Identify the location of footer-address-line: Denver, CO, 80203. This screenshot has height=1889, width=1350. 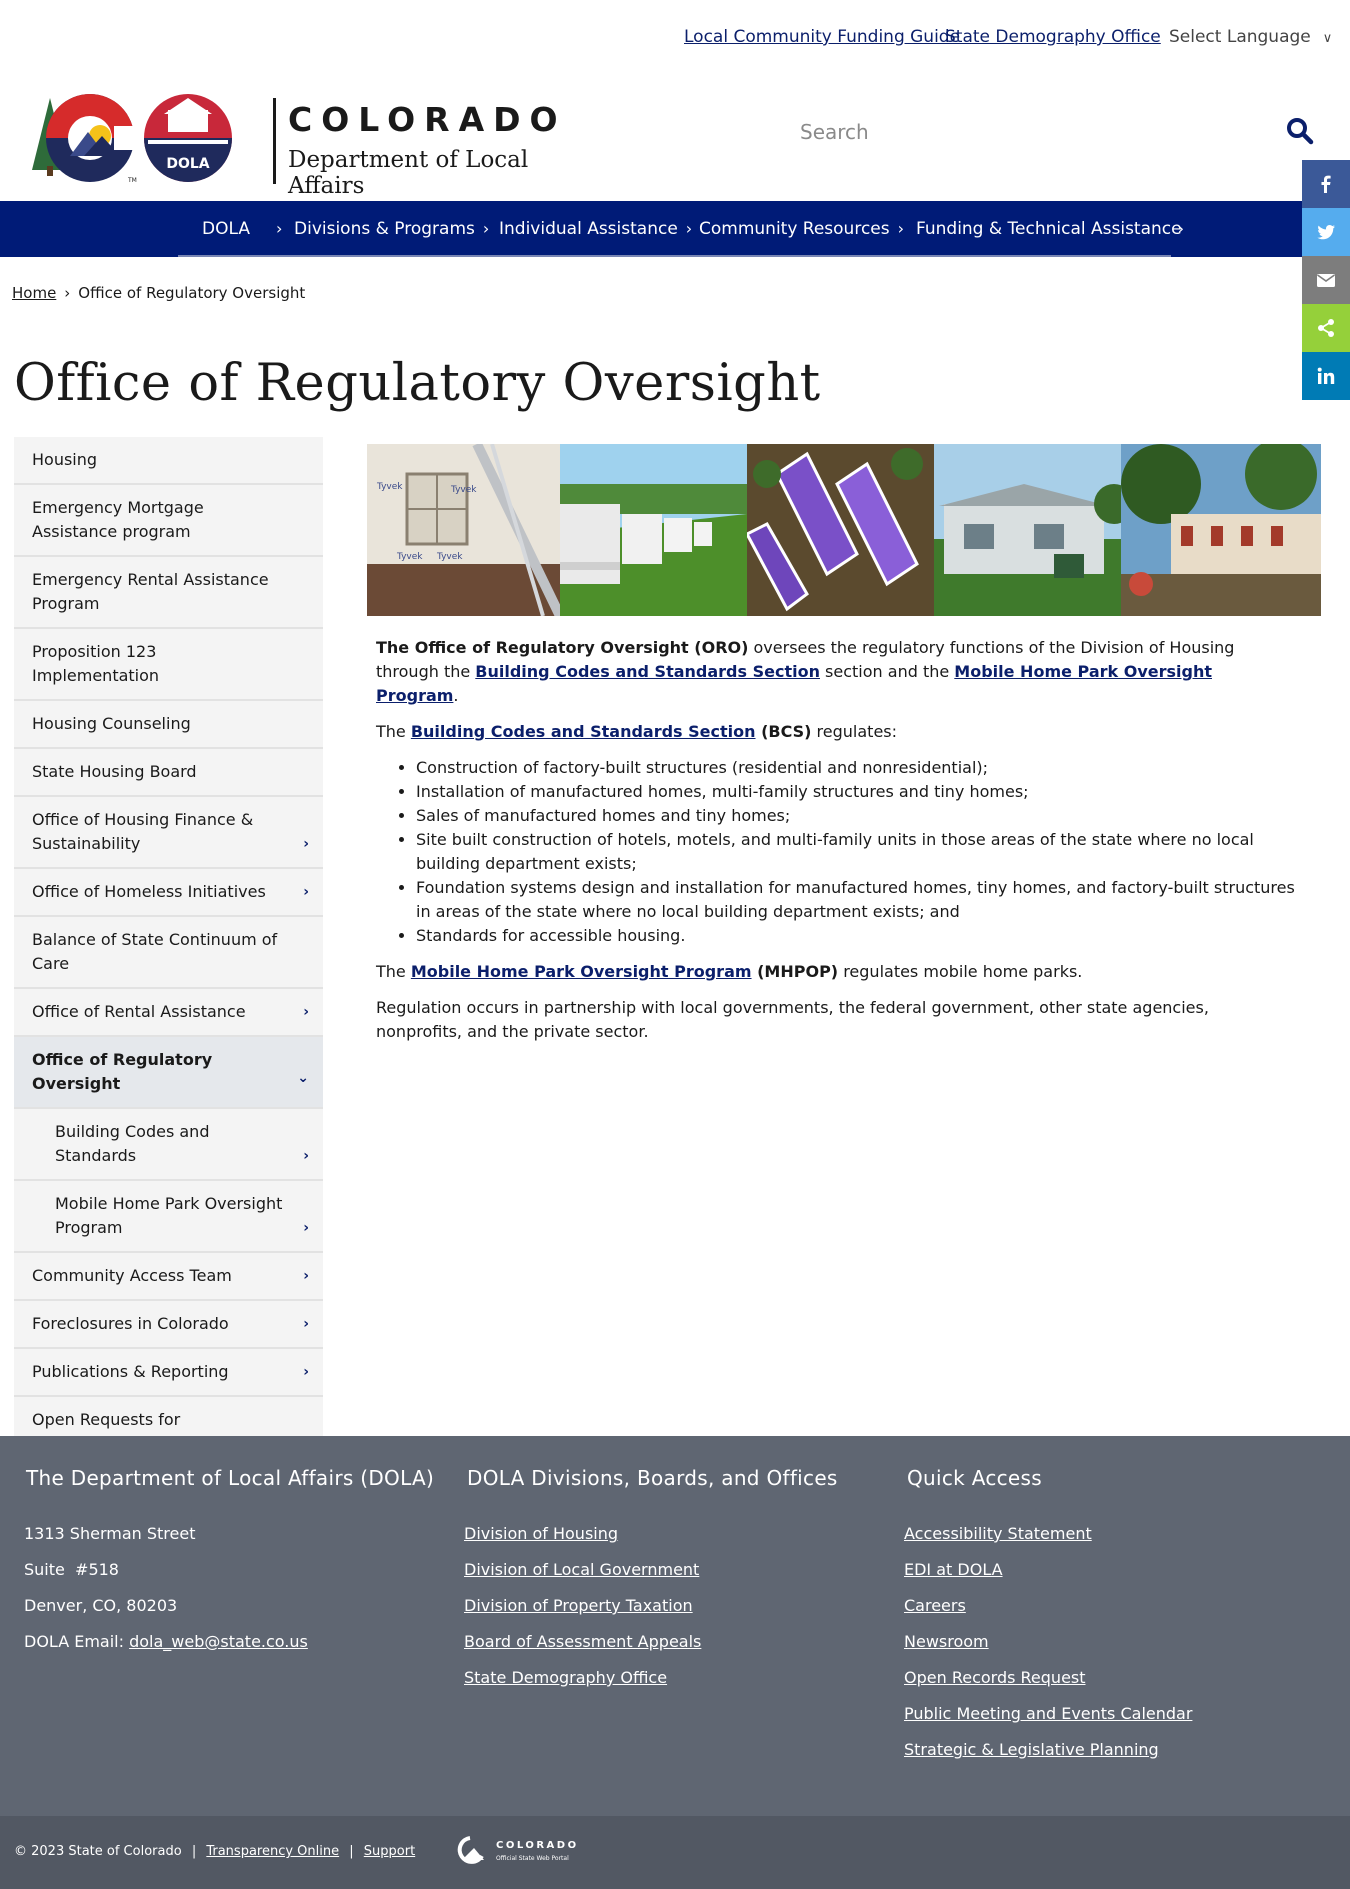
(101, 1605).